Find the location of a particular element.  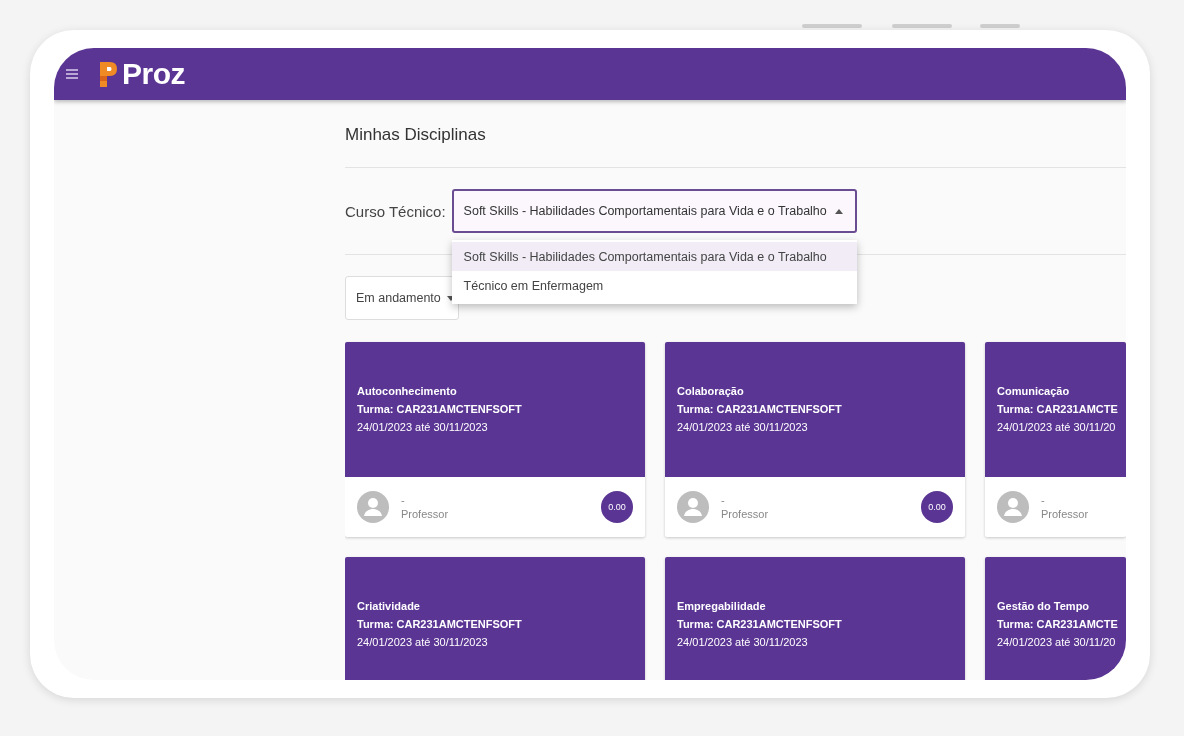

course-title: Colaboração is located at coordinates (711, 391).